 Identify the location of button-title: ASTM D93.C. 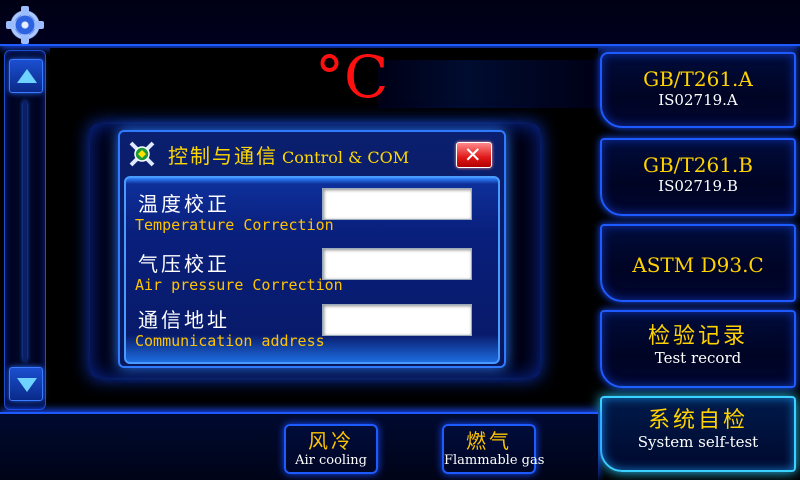
(698, 265).